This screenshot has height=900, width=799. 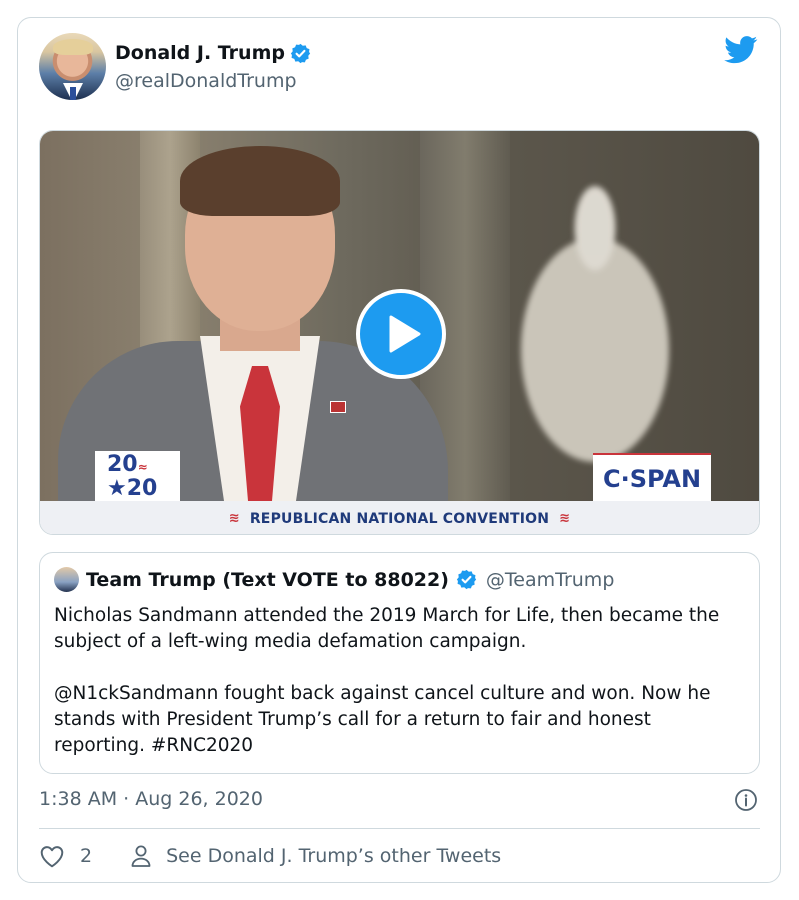 What do you see at coordinates (550, 579) in the screenshot?
I see `quoted-author-handle: @TeamTrump` at bounding box center [550, 579].